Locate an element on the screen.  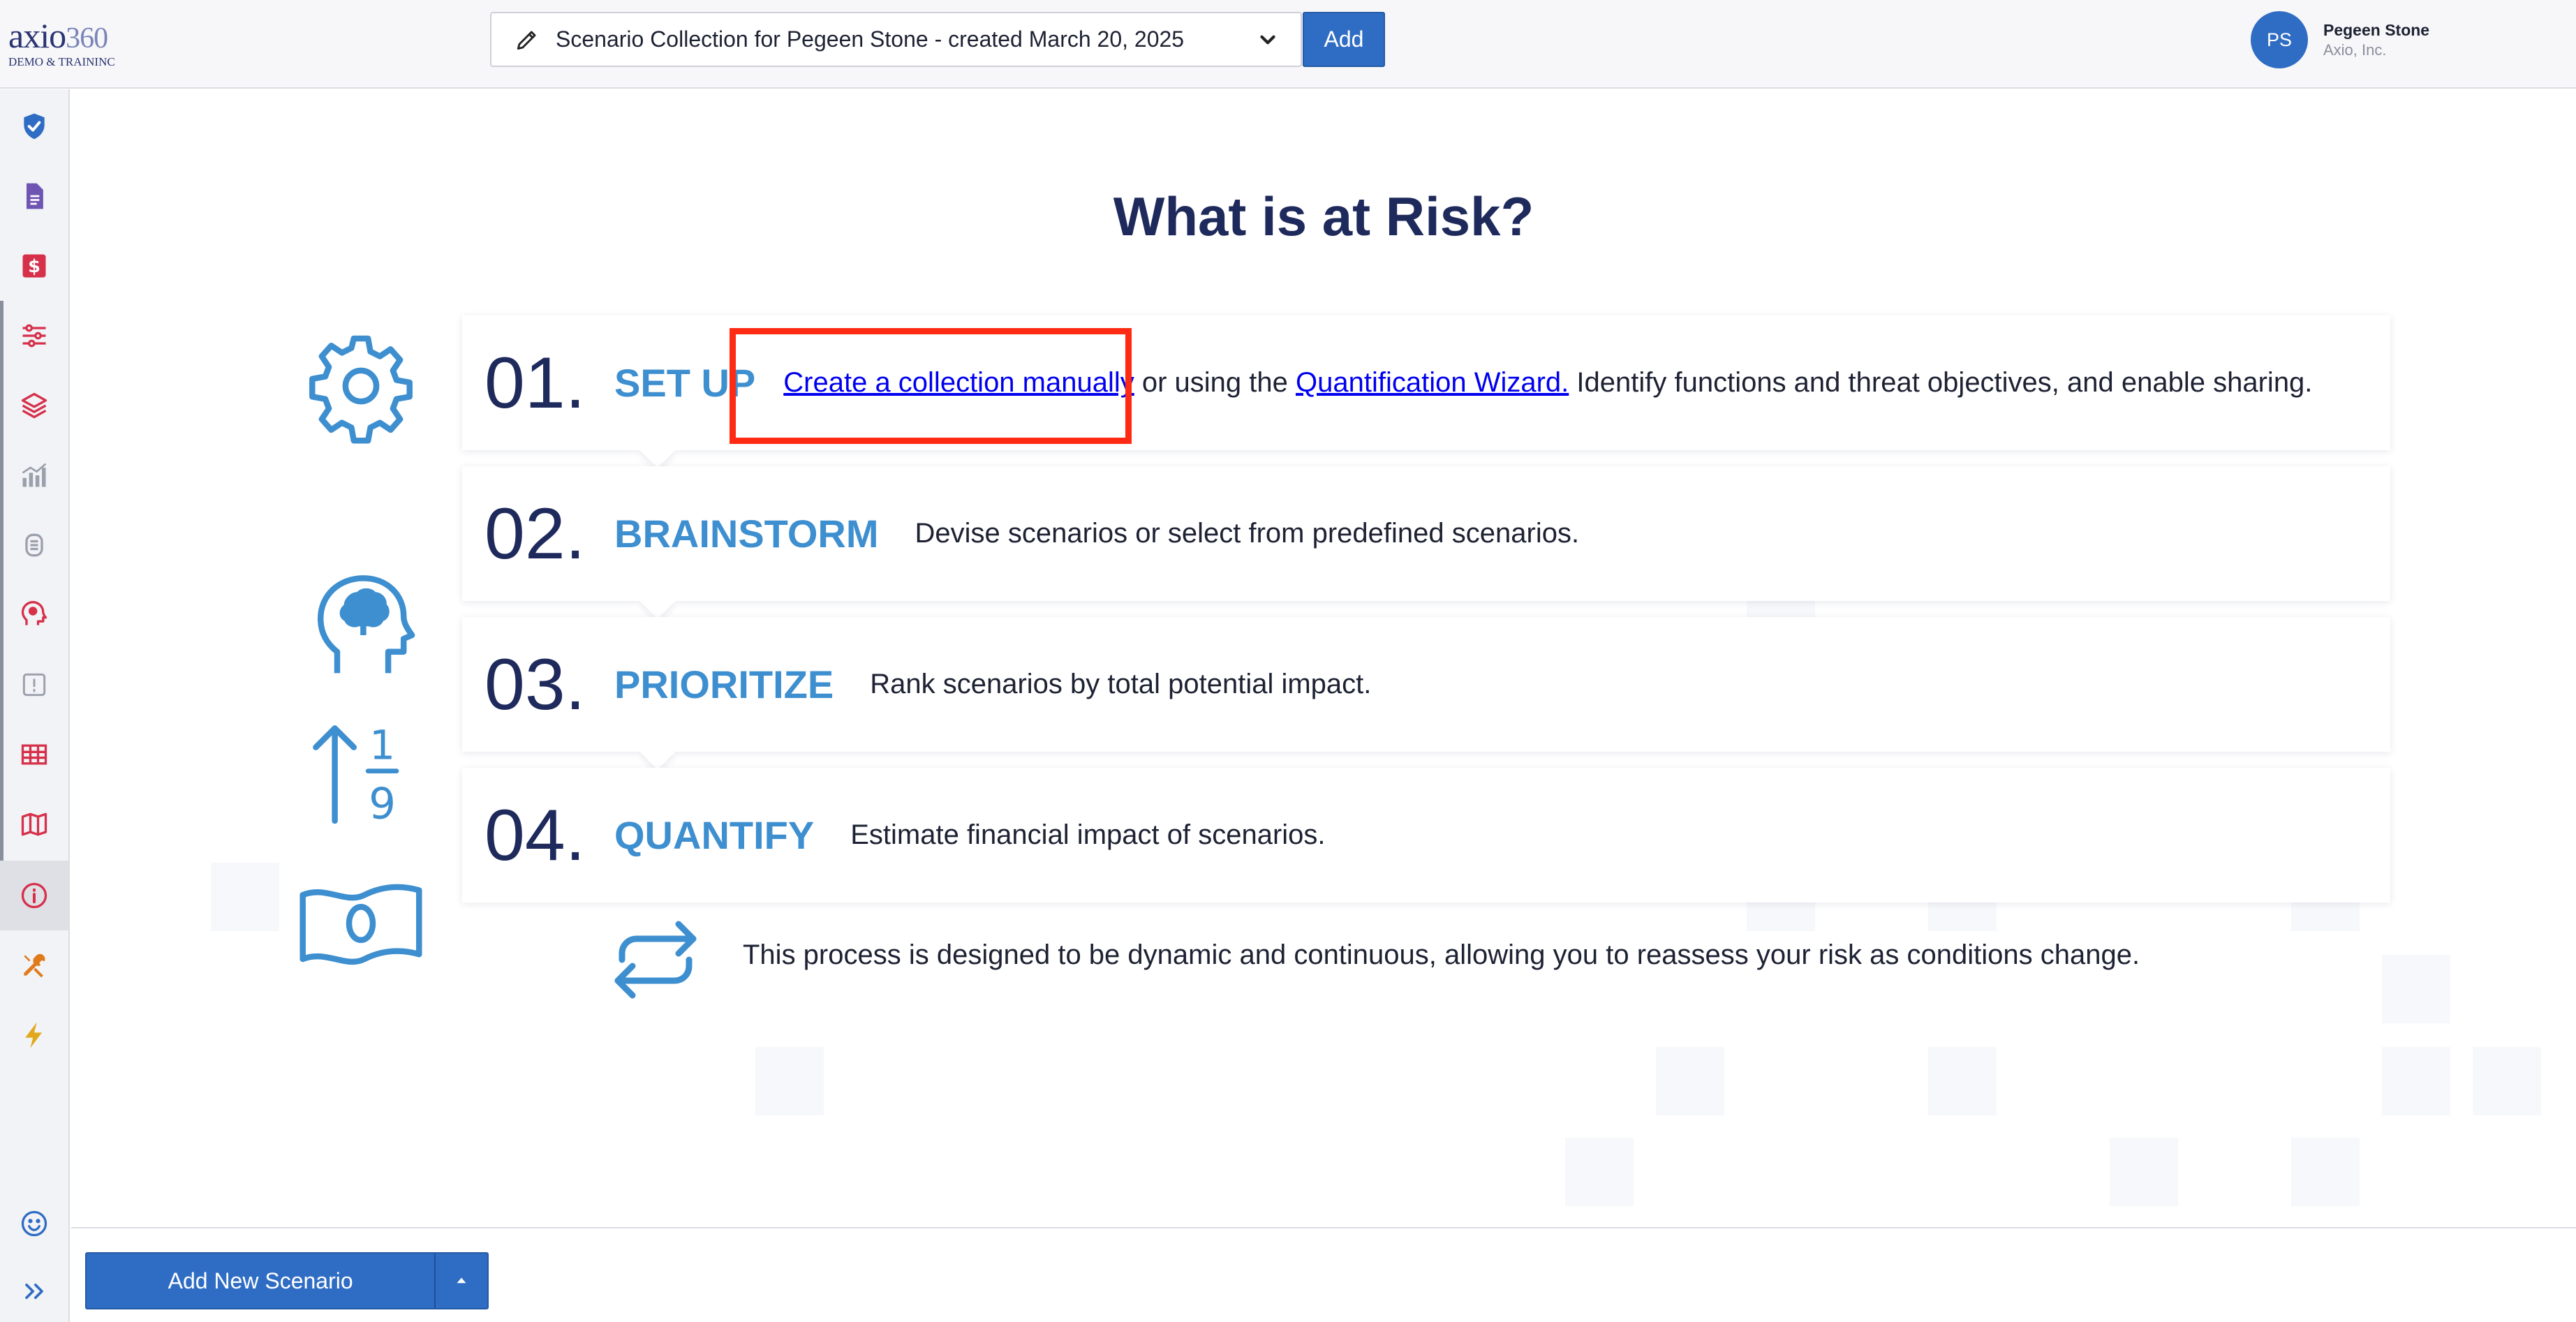
table-icon is located at coordinates (34, 754).